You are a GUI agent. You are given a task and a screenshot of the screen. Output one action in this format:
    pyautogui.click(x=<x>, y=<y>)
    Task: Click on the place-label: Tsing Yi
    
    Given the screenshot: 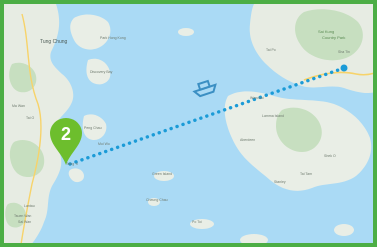 What is the action you would take?
    pyautogui.click(x=72, y=164)
    